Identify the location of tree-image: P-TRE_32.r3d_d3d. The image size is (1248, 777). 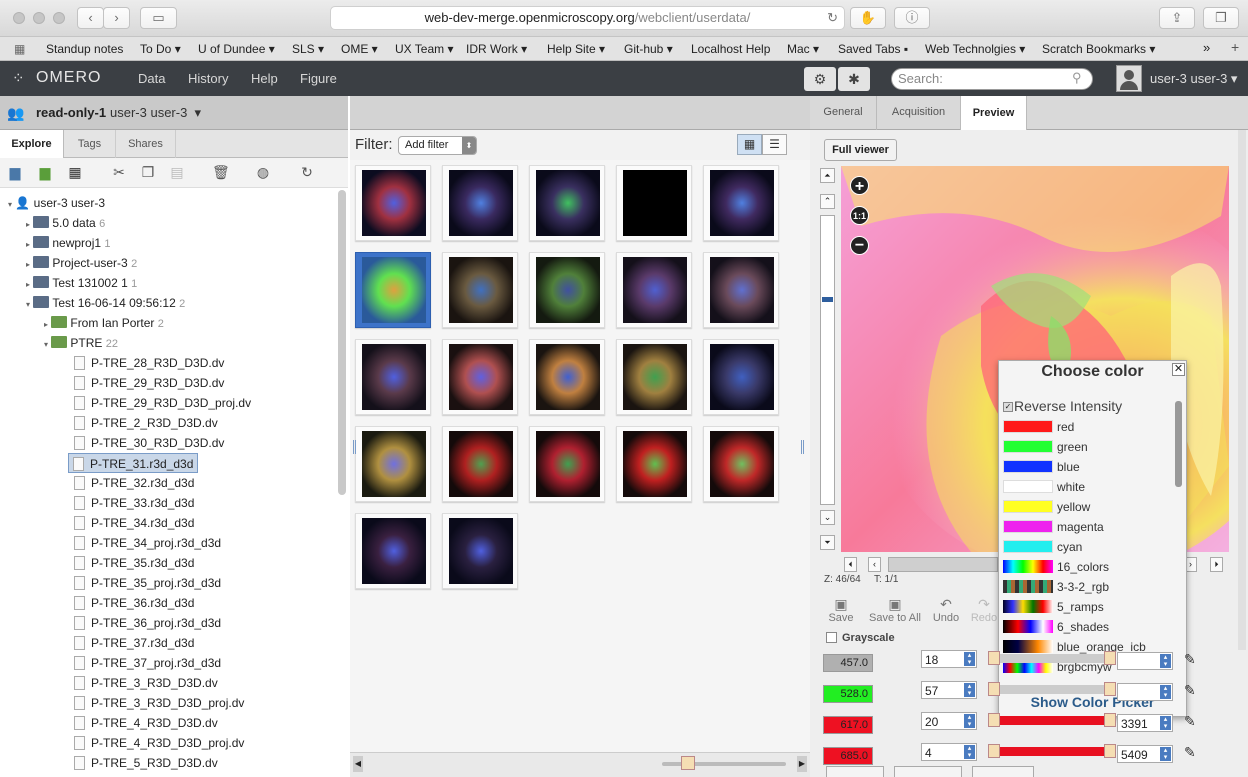
(134, 483).